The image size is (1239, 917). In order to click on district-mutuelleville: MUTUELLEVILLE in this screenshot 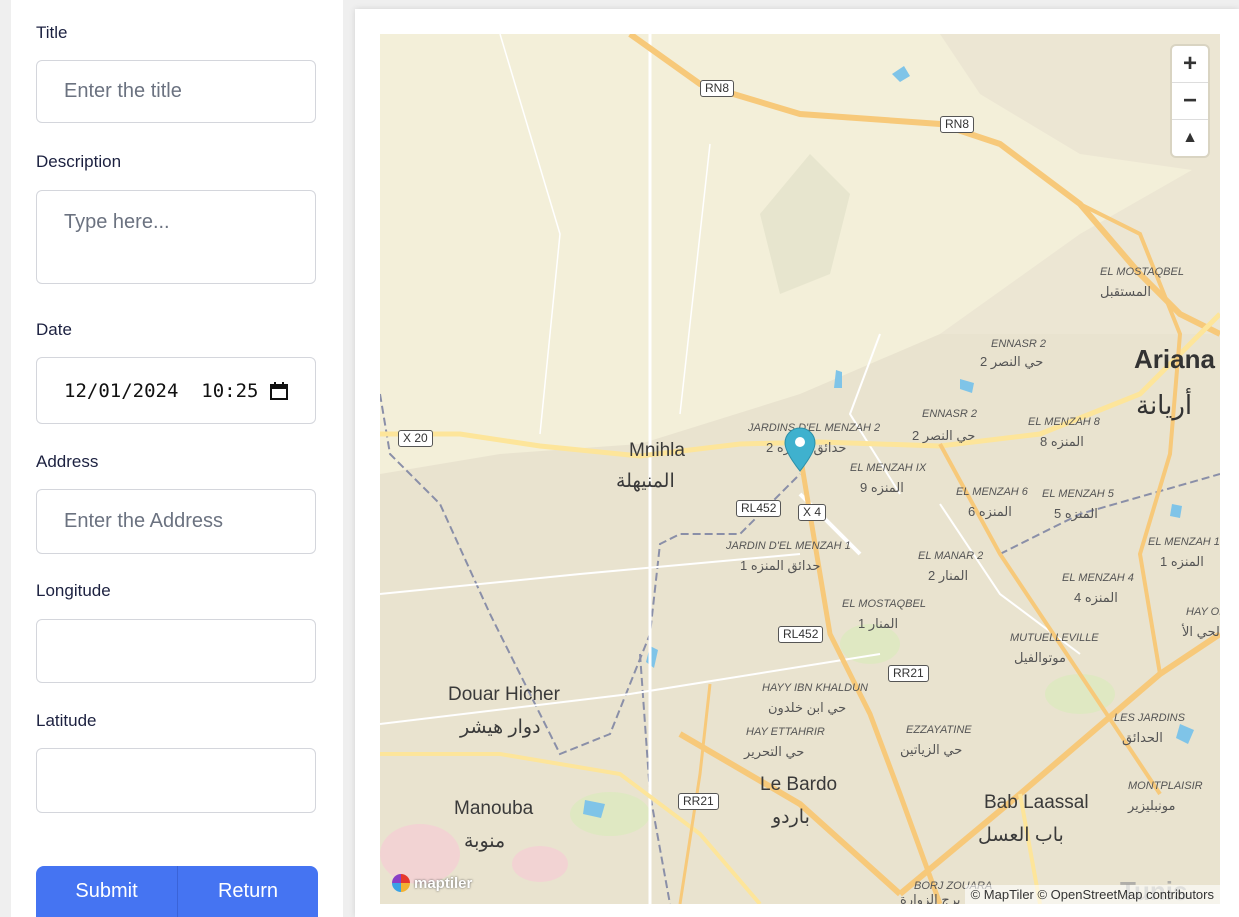, I will do `click(1054, 638)`.